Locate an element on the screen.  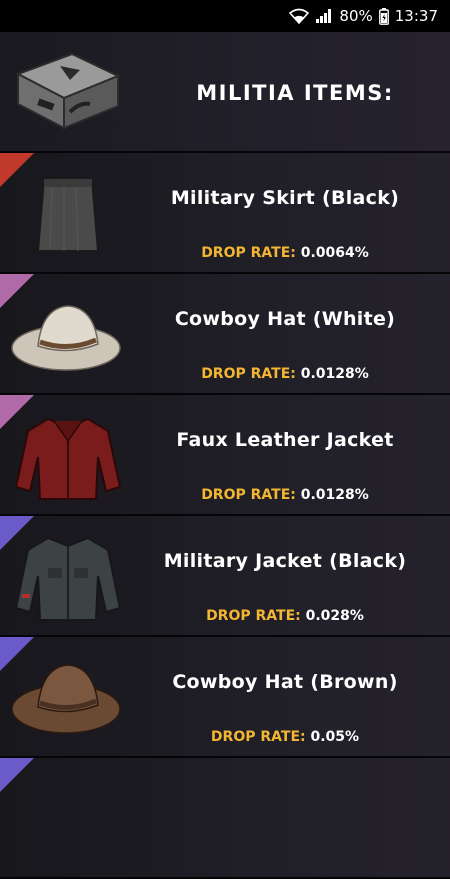
page-title: MILITIA ITEMS: is located at coordinates (295, 92).